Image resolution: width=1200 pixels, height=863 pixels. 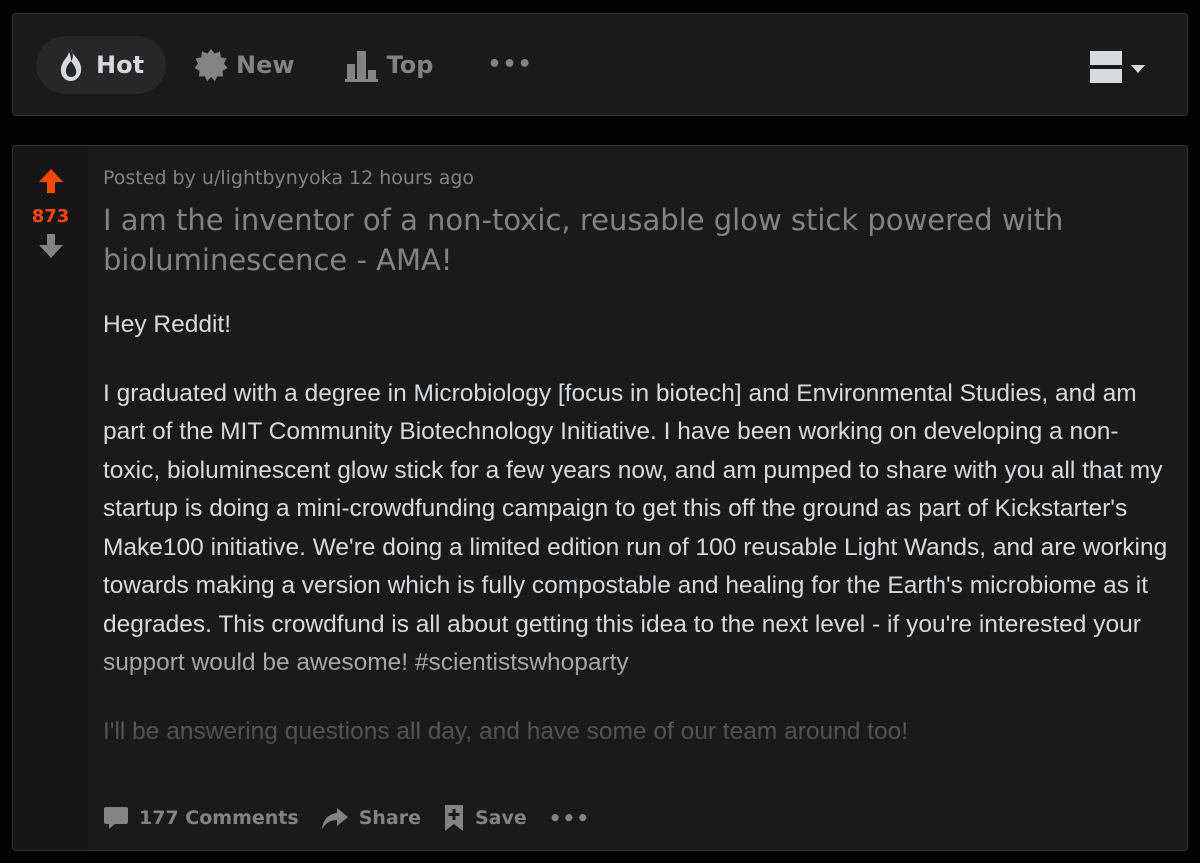 I want to click on upvote-arrow-icon, so click(x=51, y=183).